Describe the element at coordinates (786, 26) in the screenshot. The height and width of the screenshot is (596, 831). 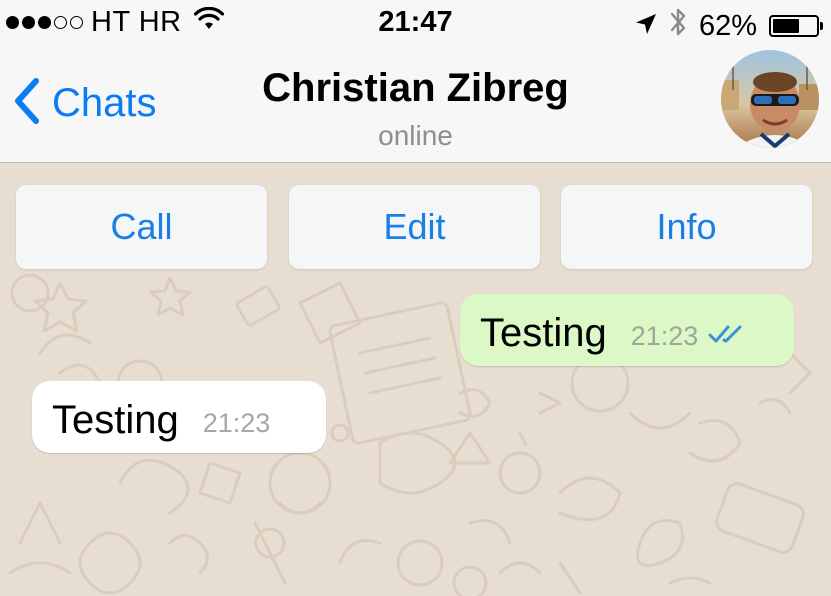
I see `battery-level-fill` at that location.